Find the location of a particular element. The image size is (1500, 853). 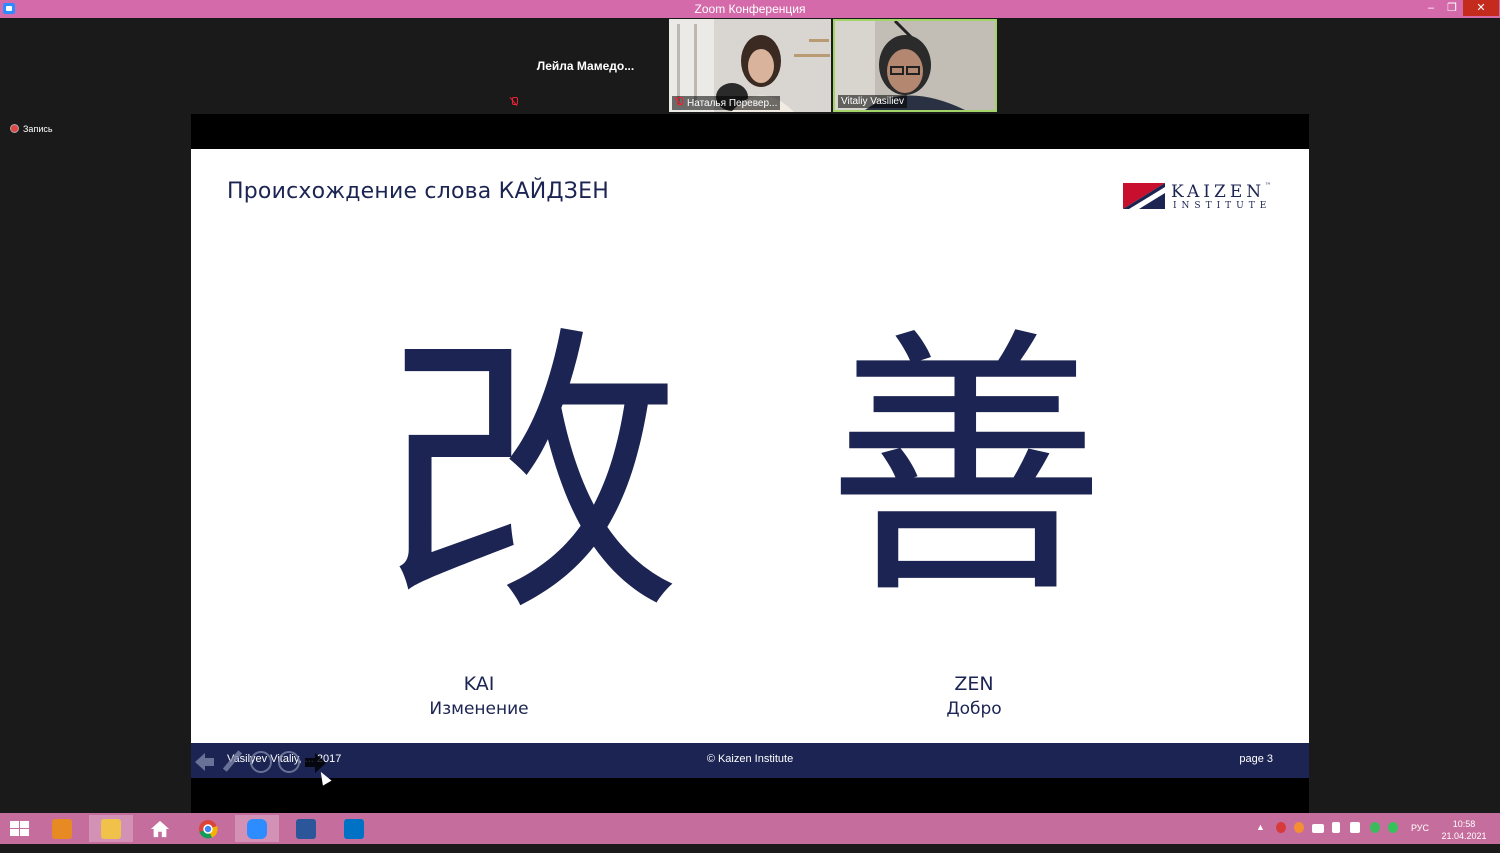

record-icon is located at coordinates (14, 128).